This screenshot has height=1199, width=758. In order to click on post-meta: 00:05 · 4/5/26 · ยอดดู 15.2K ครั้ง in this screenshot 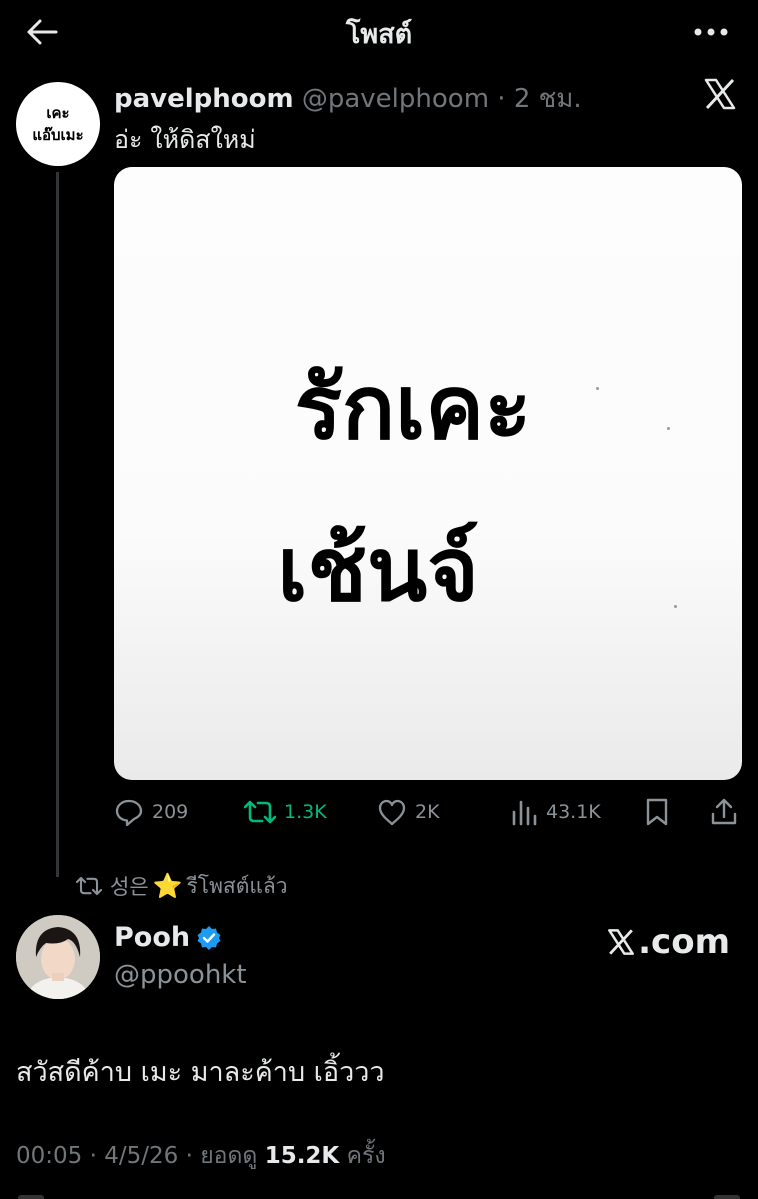, I will do `click(201, 1156)`.